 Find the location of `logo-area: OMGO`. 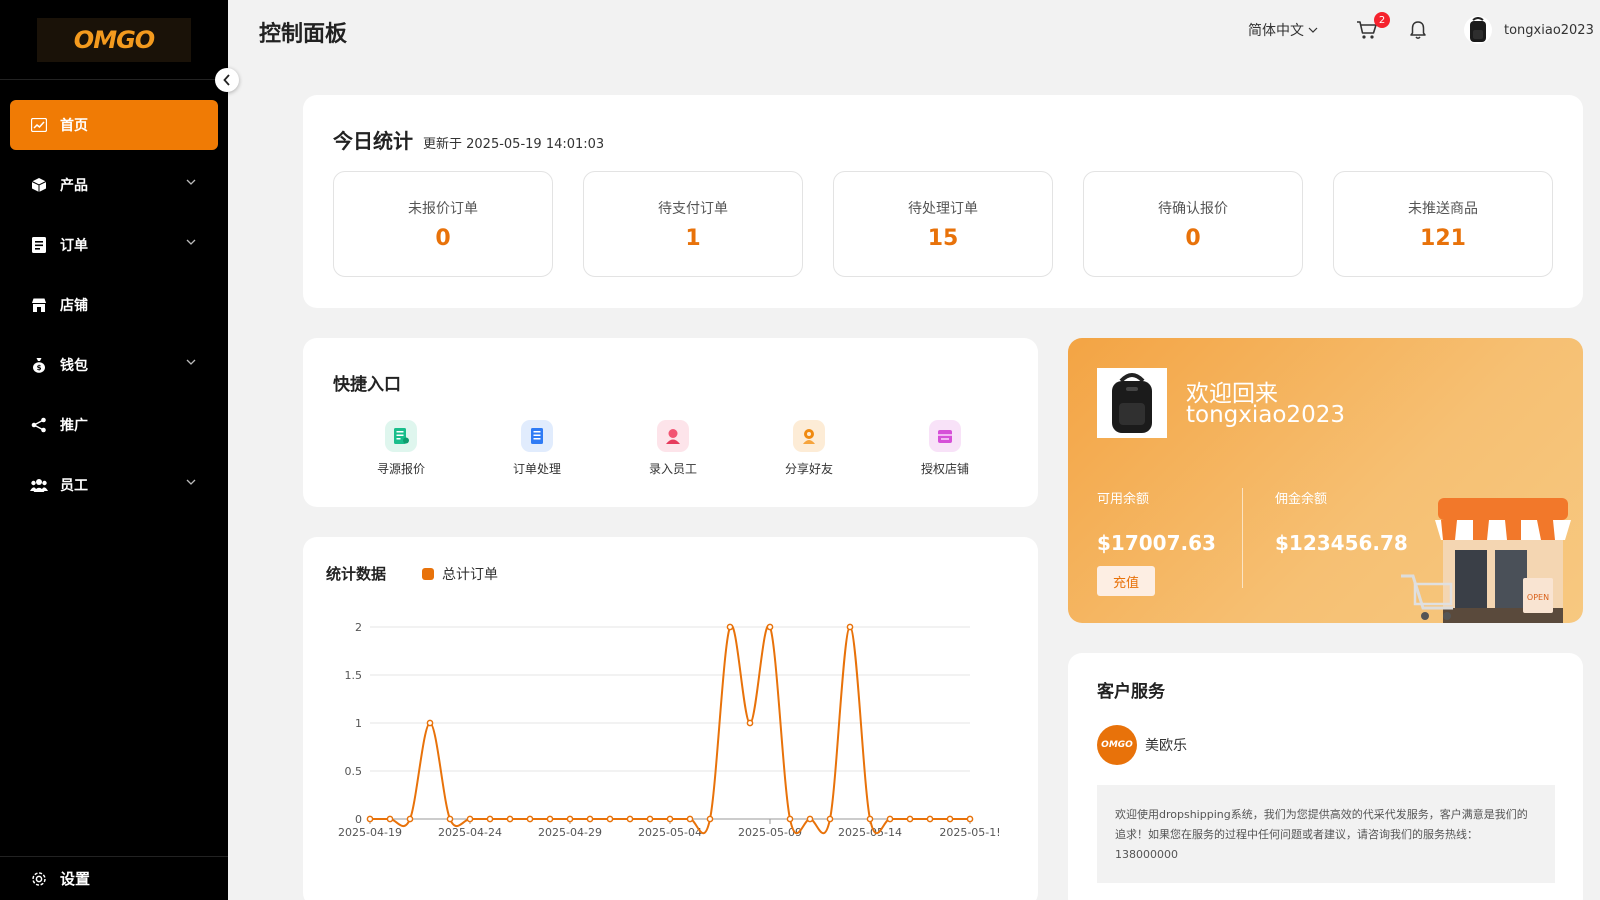

logo-area: OMGO is located at coordinates (114, 40).